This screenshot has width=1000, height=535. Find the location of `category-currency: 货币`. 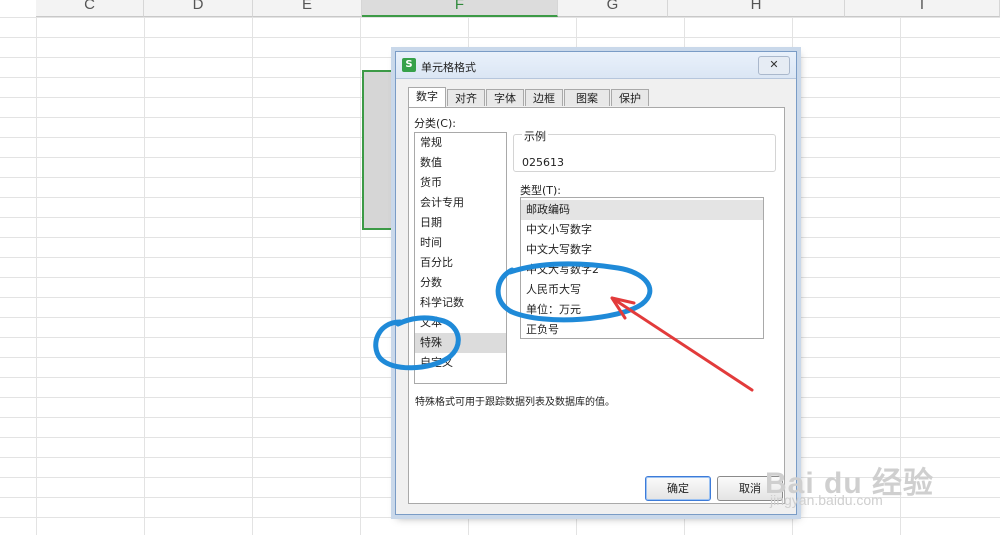

category-currency: 货币 is located at coordinates (460, 183).